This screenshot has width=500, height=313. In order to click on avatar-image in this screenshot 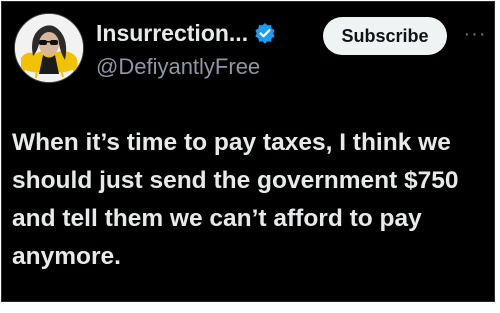, I will do `click(49, 48)`.